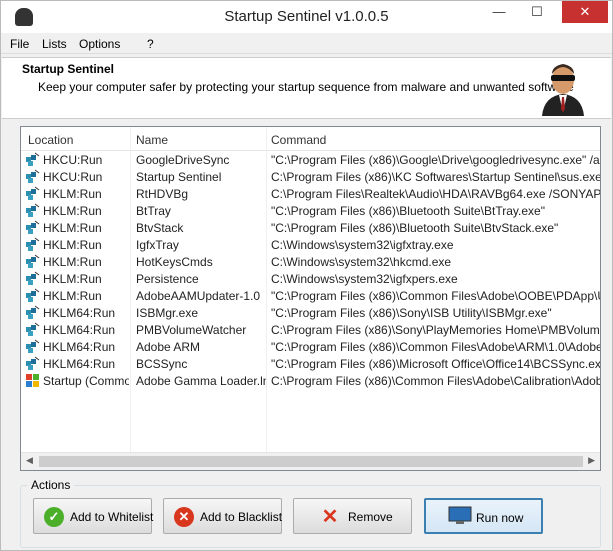 This screenshot has width=613, height=551. Describe the element at coordinates (112, 517) in the screenshot. I see `whitelist-label: Add to Whitelist` at that location.